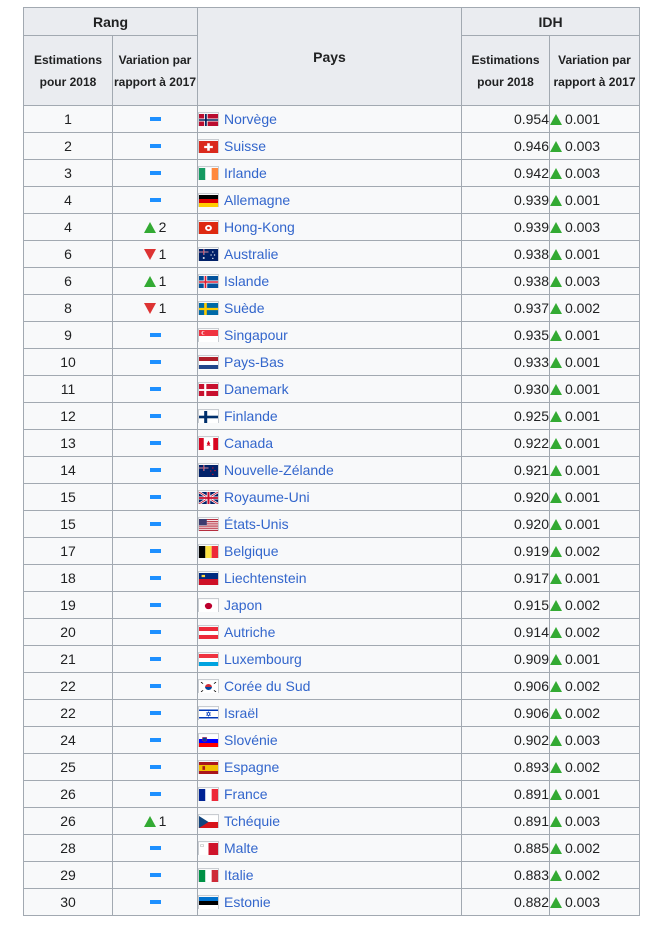  Describe the element at coordinates (245, 146) in the screenshot. I see `country-link: Suisse` at that location.